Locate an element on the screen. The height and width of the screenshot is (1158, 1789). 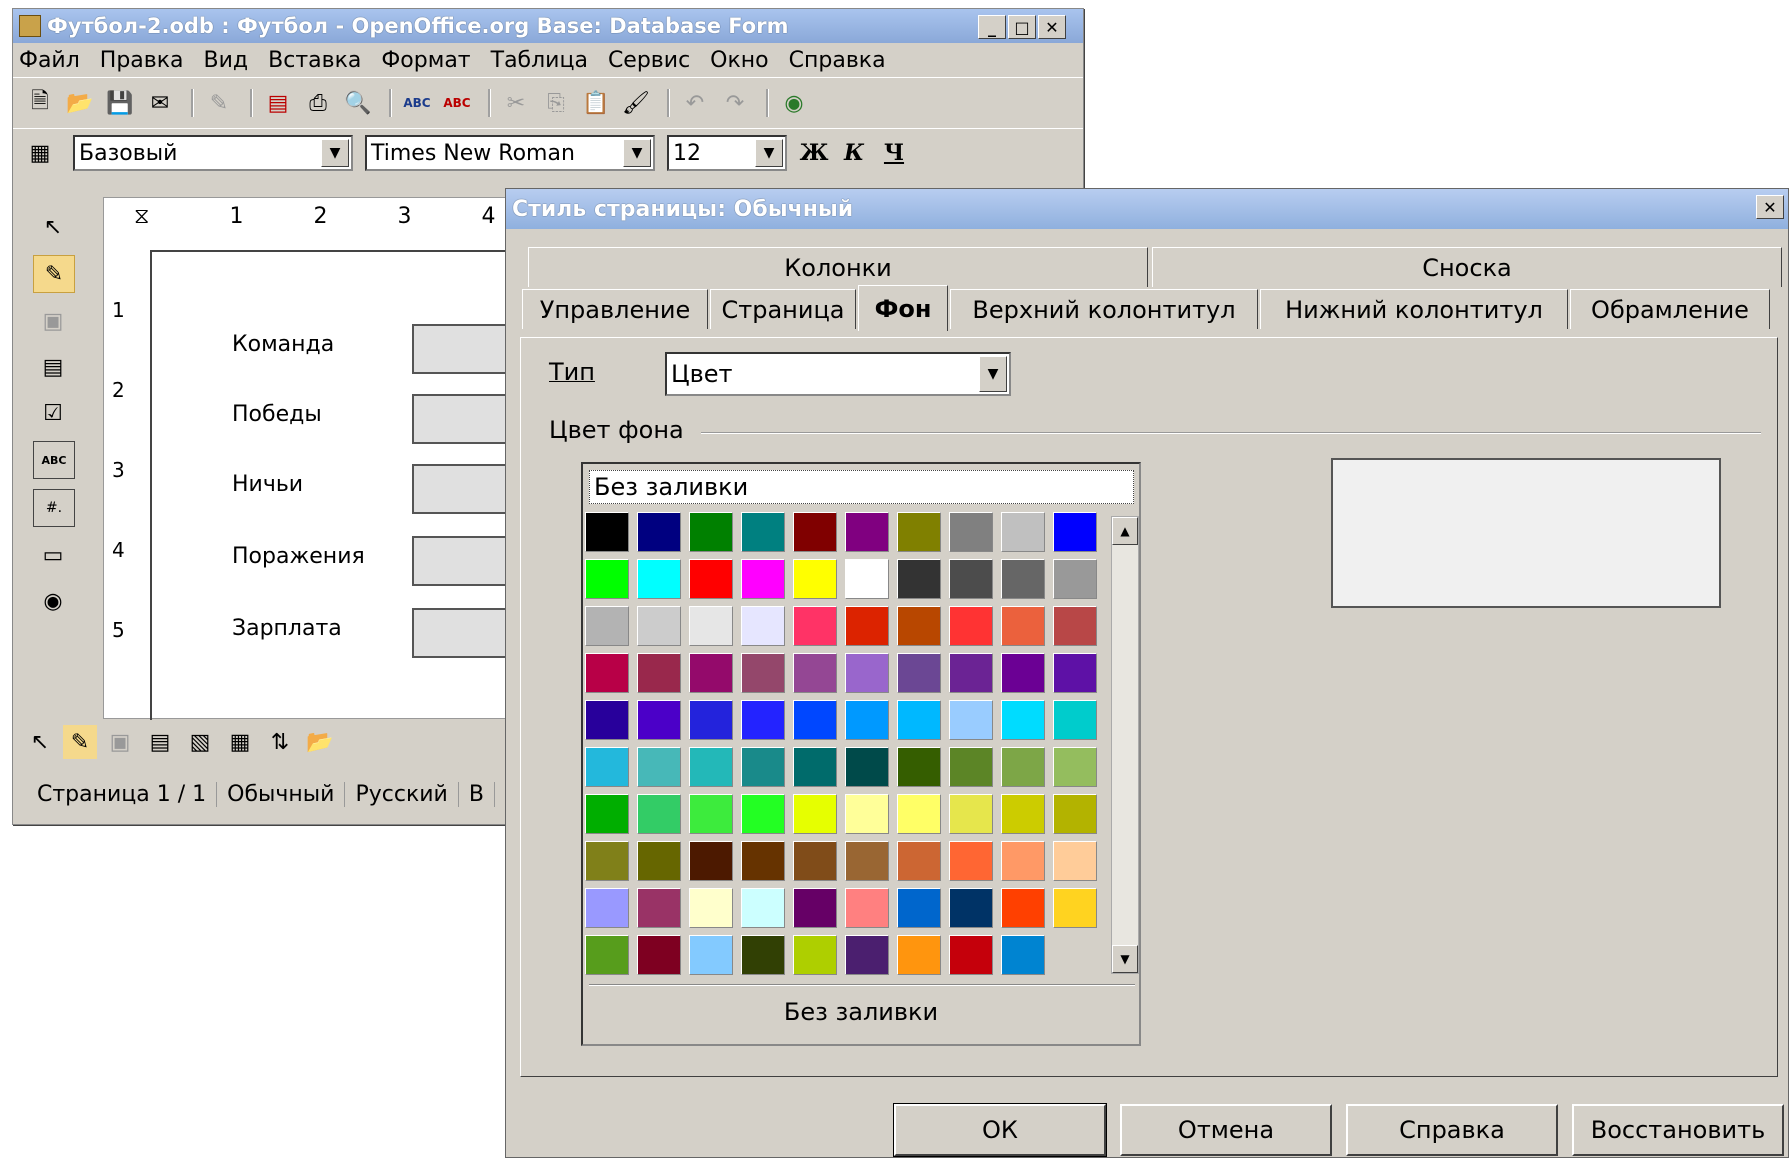
styles-icon: ▦ is located at coordinates (40, 153).